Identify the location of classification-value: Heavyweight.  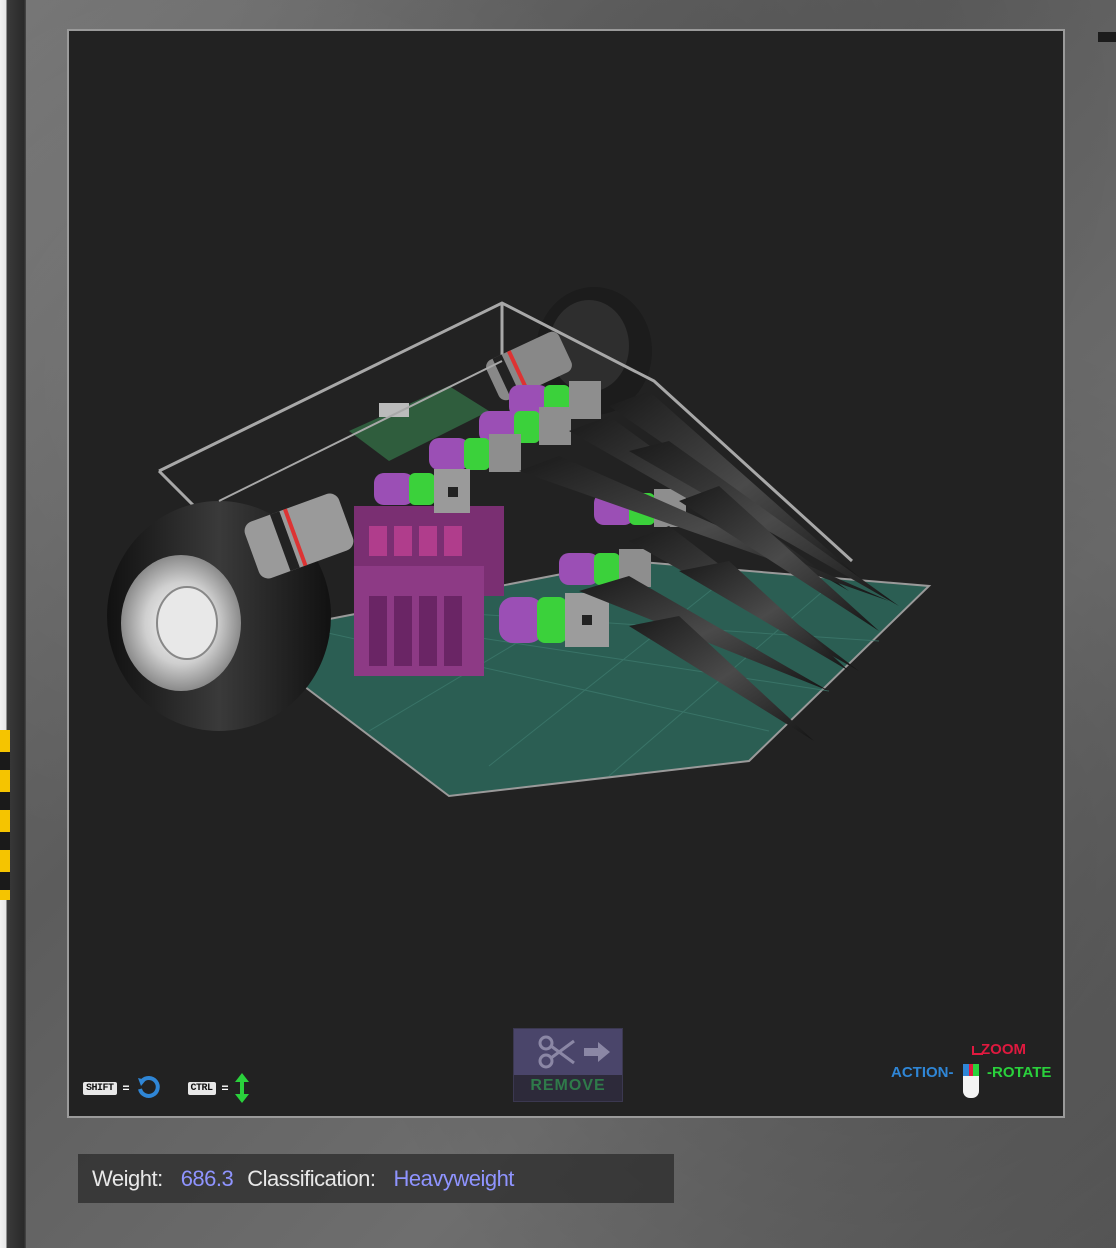
(453, 1178).